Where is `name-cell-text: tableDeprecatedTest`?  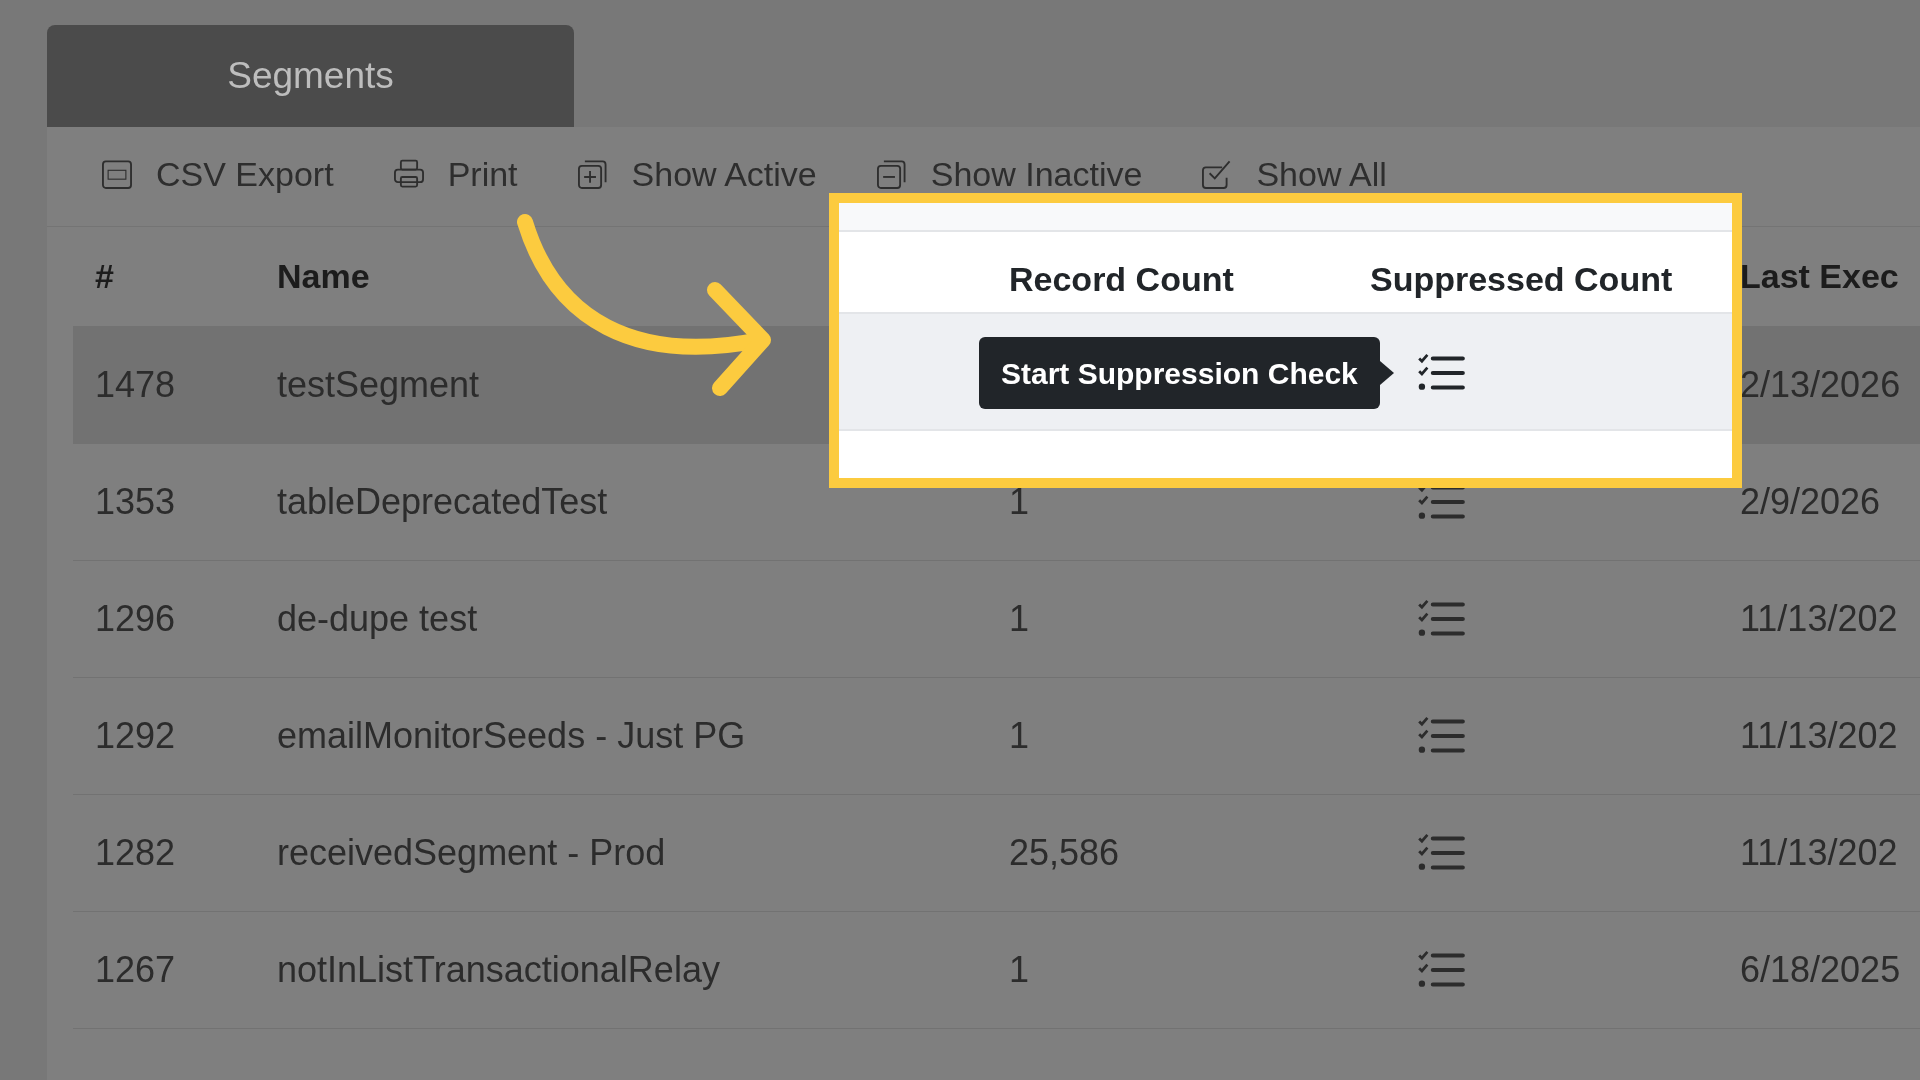
name-cell-text: tableDeprecatedTest is located at coordinates (443, 502).